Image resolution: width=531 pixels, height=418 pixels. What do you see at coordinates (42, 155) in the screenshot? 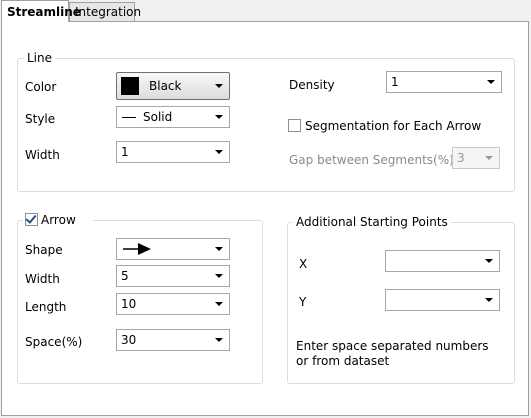
I see `line-width-label: Width` at bounding box center [42, 155].